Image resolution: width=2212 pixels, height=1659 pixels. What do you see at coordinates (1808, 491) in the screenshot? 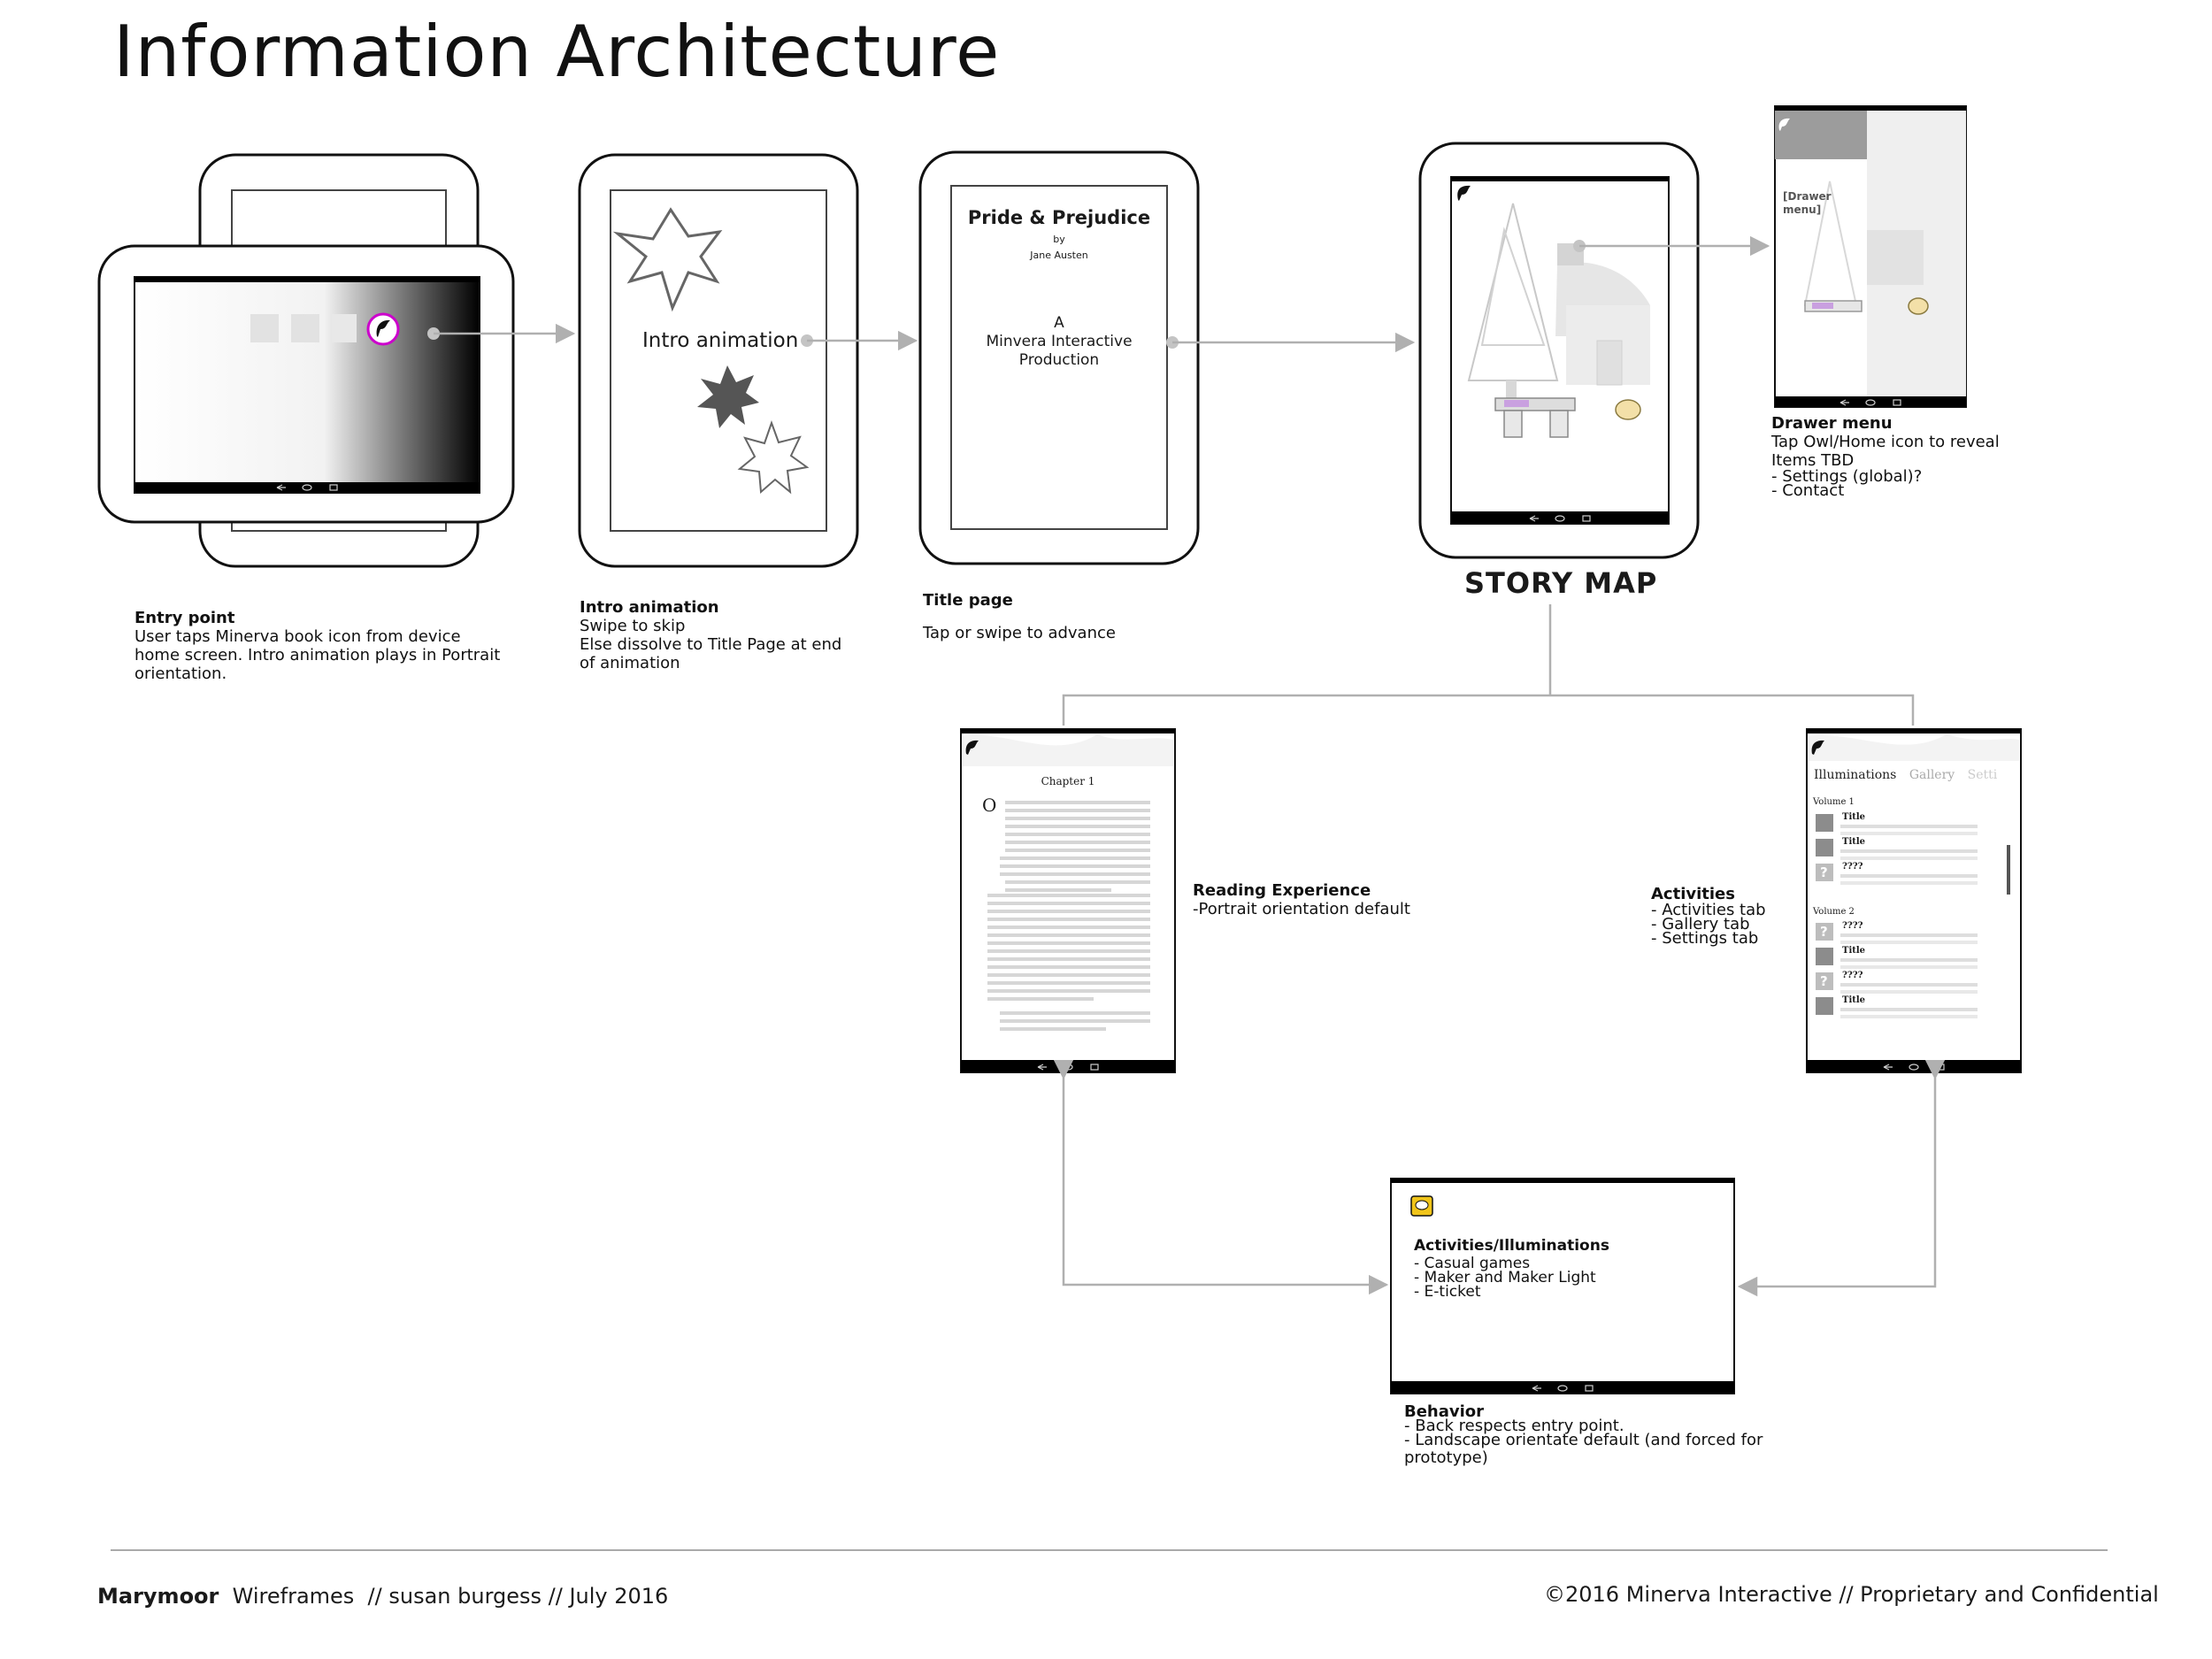
I see `desc-line: - Contact` at bounding box center [1808, 491].